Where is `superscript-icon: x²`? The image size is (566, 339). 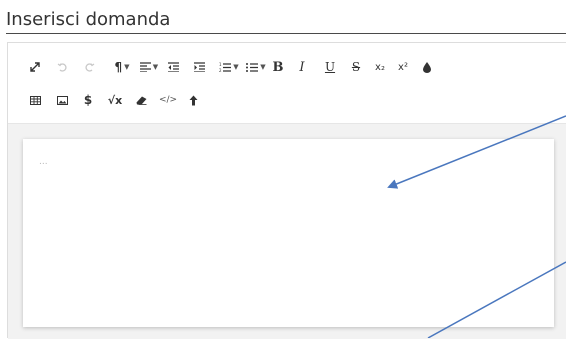
superscript-icon: x² is located at coordinates (403, 67).